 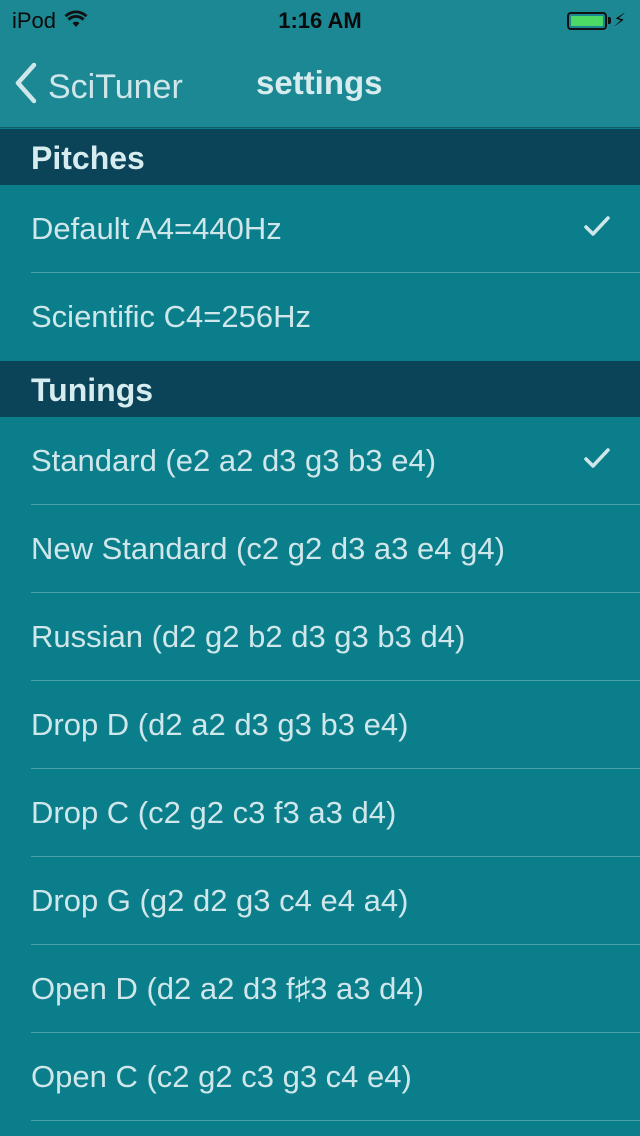 I want to click on back-button-label: SciTuner, so click(x=115, y=87).